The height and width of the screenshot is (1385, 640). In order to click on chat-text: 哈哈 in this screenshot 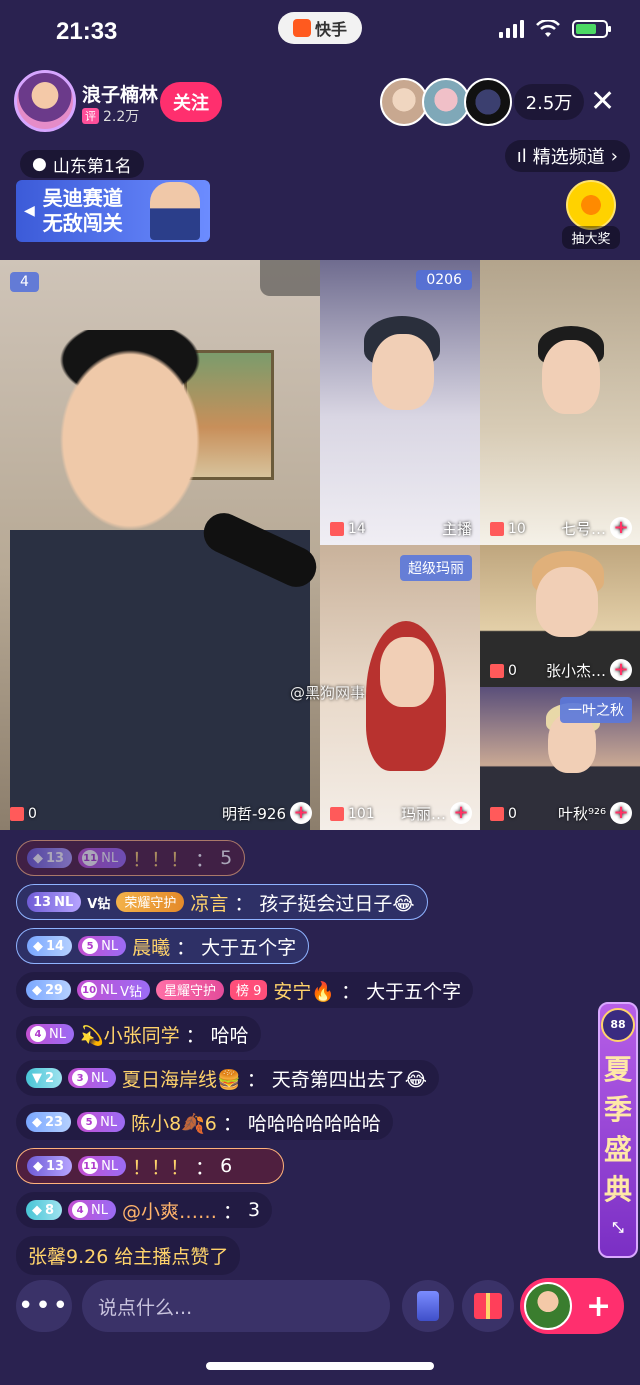, I will do `click(229, 1035)`.